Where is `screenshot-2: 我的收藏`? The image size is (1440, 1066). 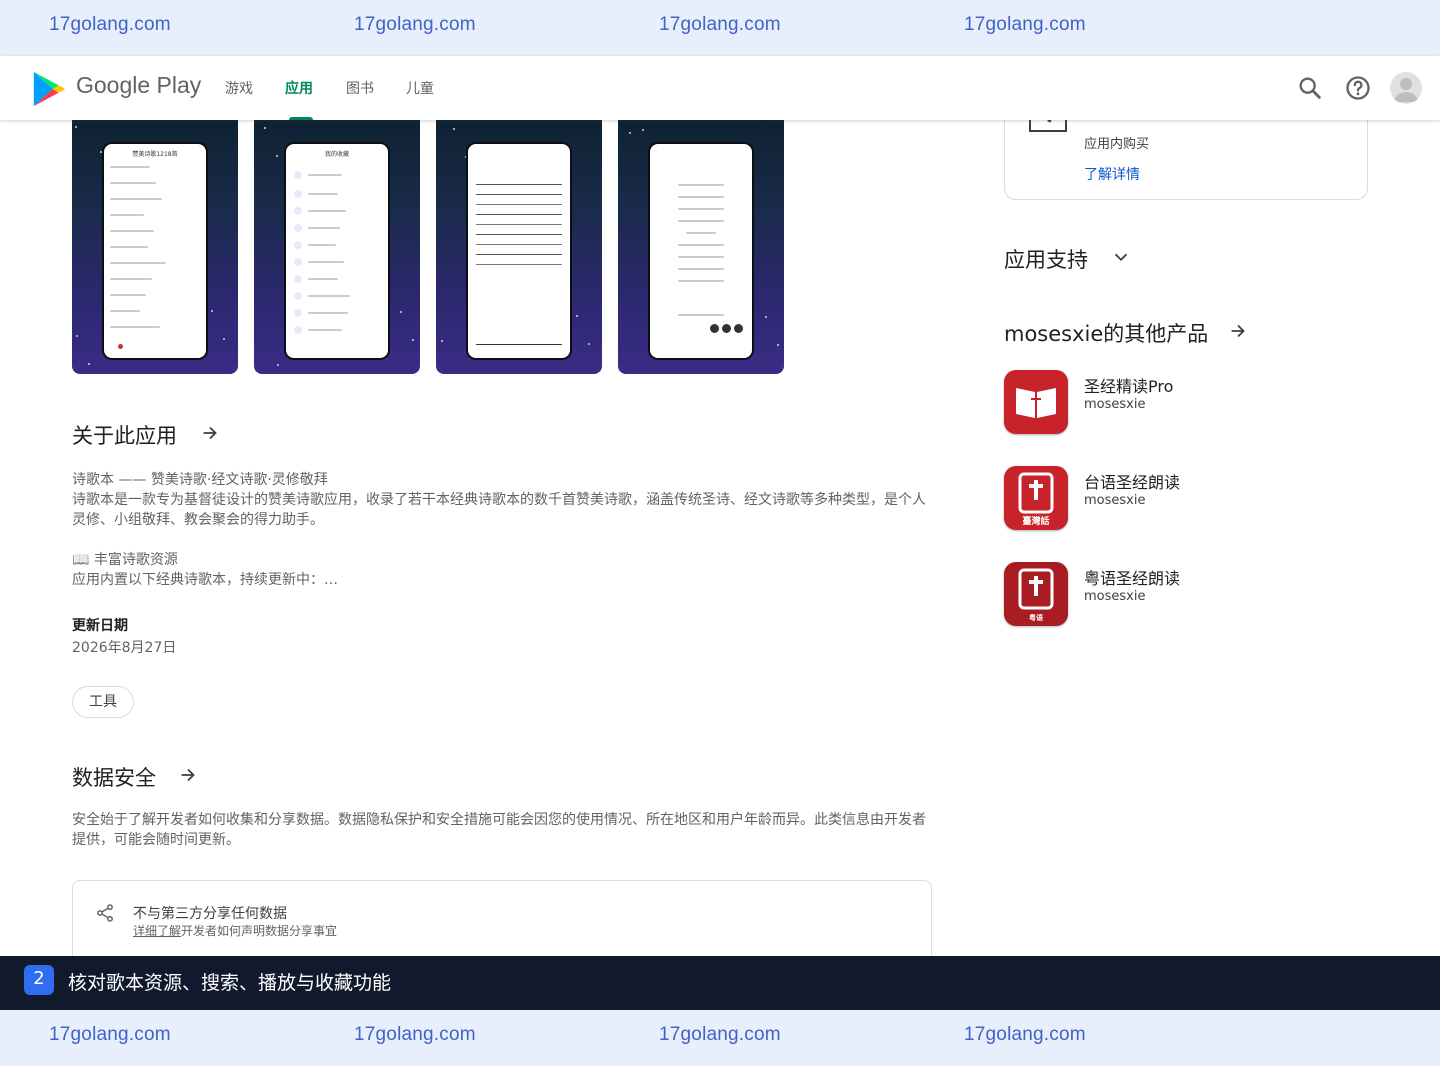 screenshot-2: 我的收藏 is located at coordinates (337, 247).